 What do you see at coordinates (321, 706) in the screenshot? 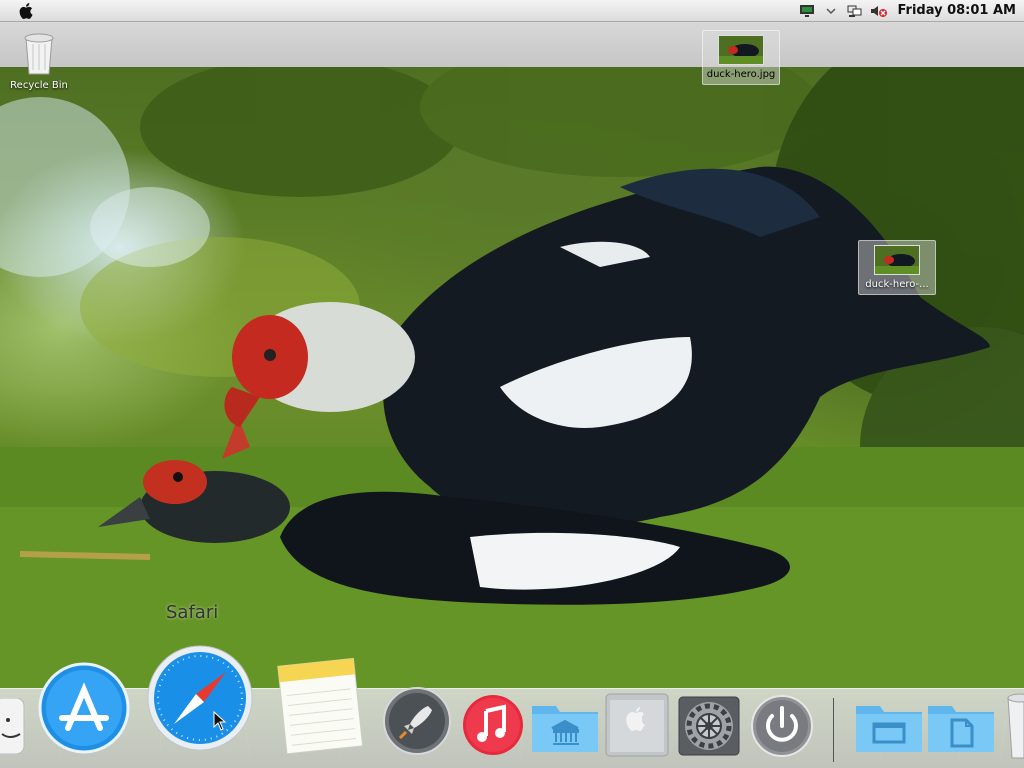
I see `notes-icon` at bounding box center [321, 706].